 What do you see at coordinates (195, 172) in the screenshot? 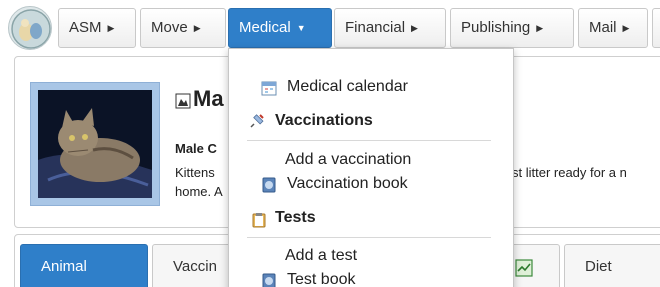
I see `description-line-1a: Kittens` at bounding box center [195, 172].